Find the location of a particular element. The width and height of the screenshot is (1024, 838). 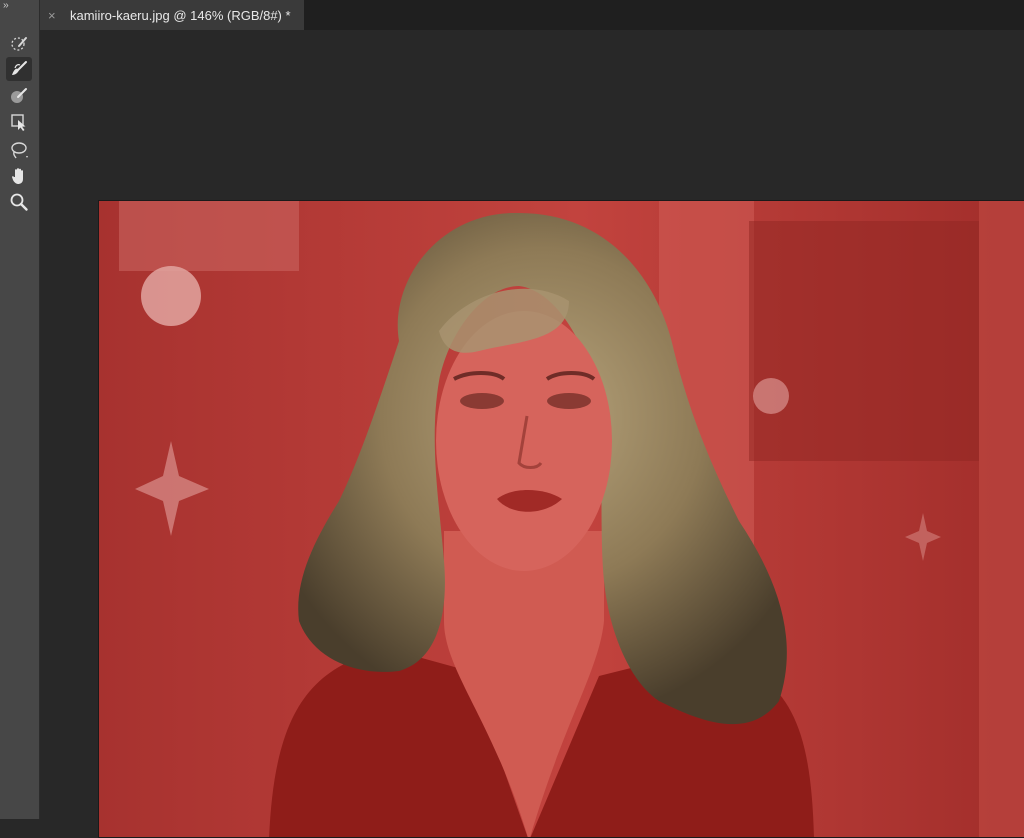

object-selection-tool-button is located at coordinates (19, 122).